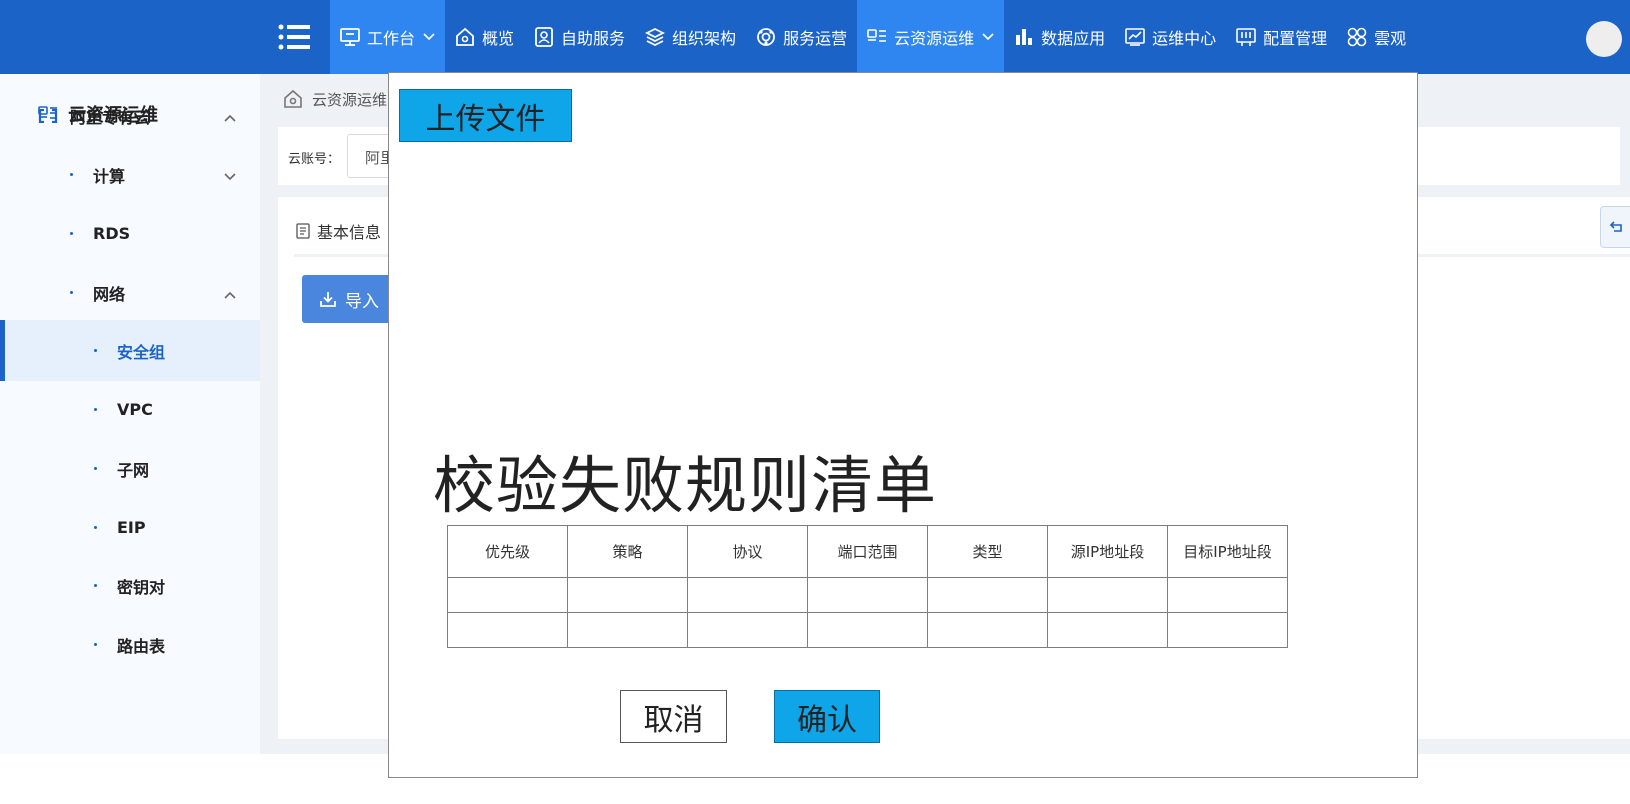 The width and height of the screenshot is (1630, 804). I want to click on bracket-icon, so click(48, 115).